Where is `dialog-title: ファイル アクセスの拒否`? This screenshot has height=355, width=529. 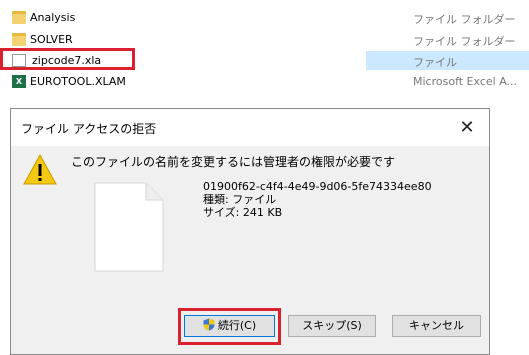 dialog-title: ファイル アクセスの拒否 is located at coordinates (89, 129).